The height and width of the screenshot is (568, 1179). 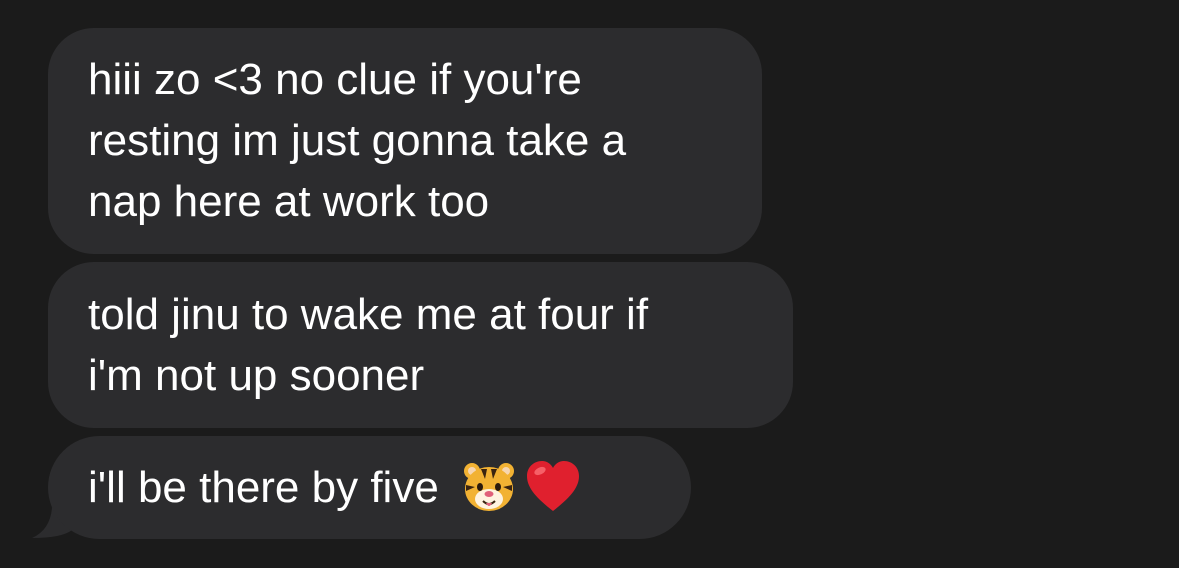 What do you see at coordinates (368, 314) in the screenshot?
I see `message-text-line: told jinu to wake me at four if` at bounding box center [368, 314].